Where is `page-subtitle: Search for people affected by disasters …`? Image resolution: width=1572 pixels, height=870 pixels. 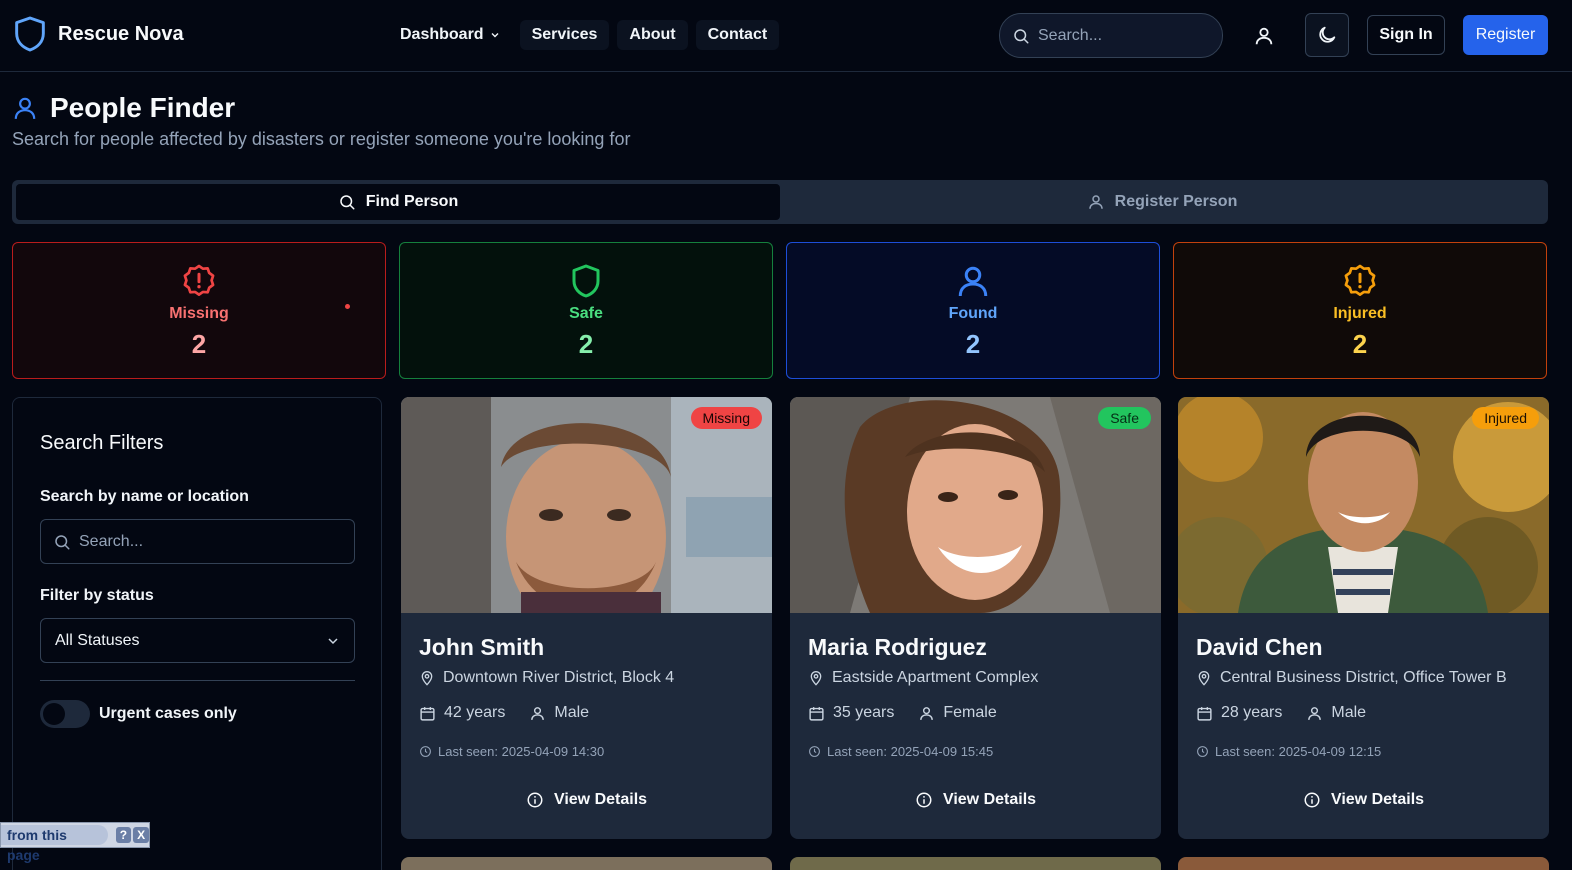
page-subtitle: Search for people affected by disasters … is located at coordinates (321, 139).